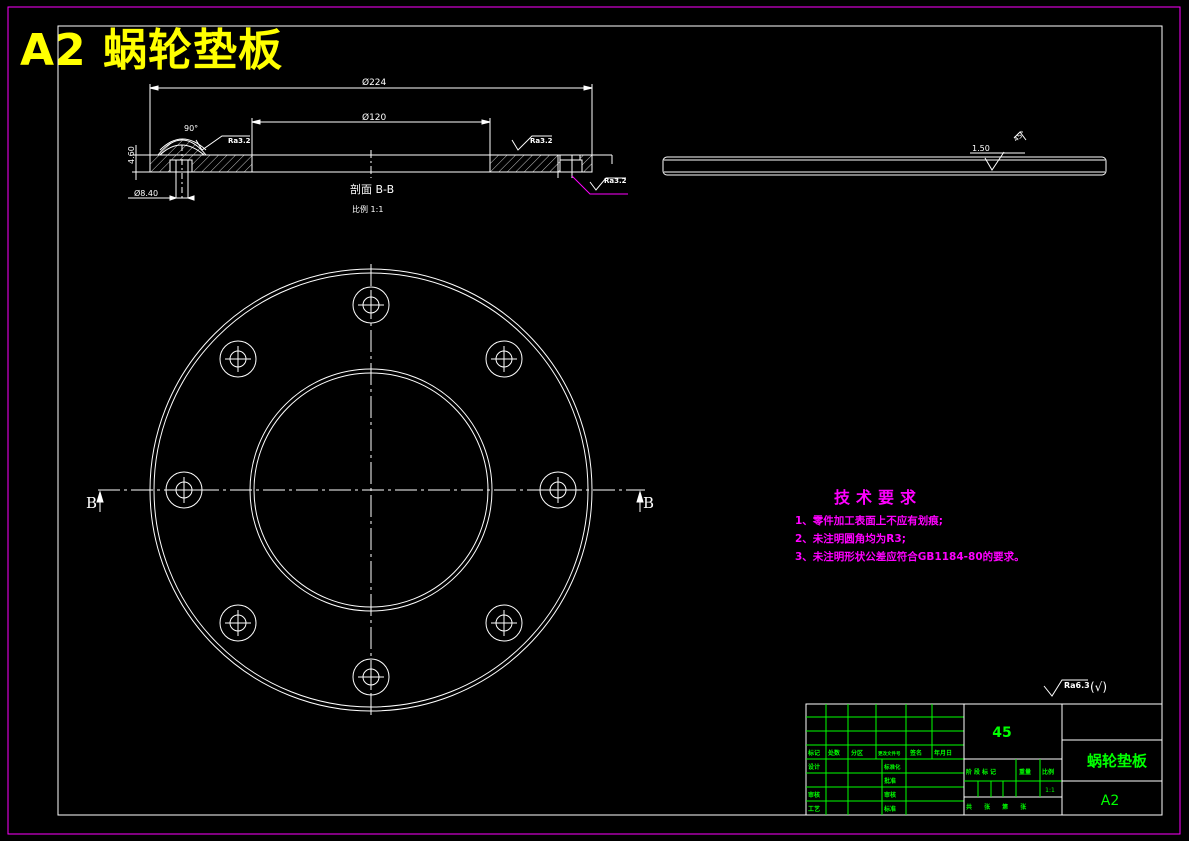 The height and width of the screenshot is (841, 1189). I want to click on general-roughness-value: Ra6.3, so click(1077, 685).